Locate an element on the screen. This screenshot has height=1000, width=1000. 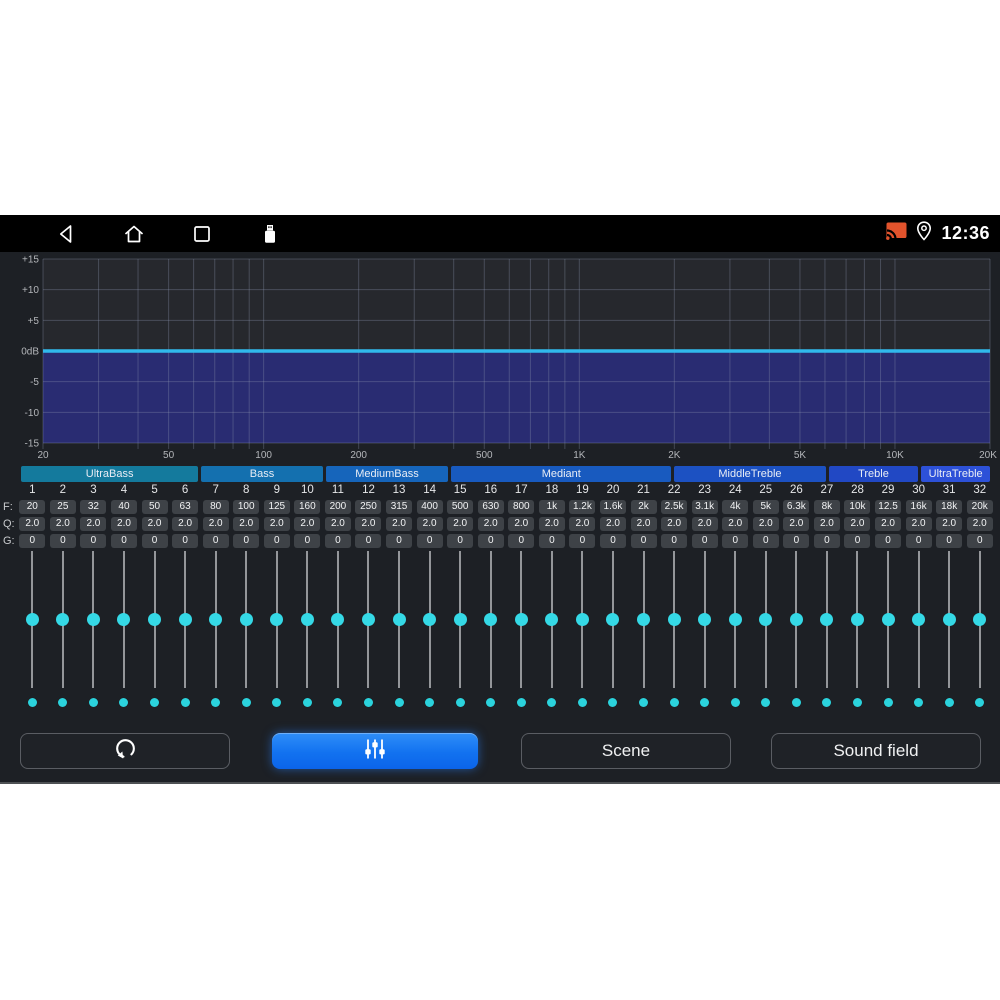
gain-row-label: G: is located at coordinates (9, 541).